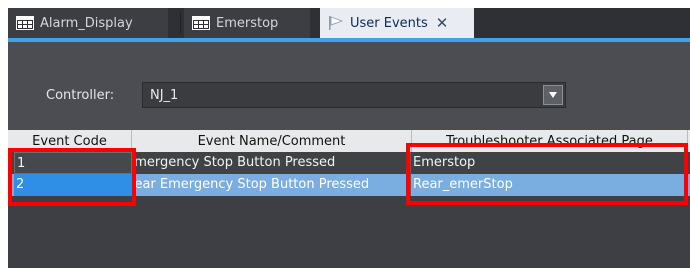 Image resolution: width=690 pixels, height=268 pixels. Describe the element at coordinates (80, 95) in the screenshot. I see `controller-label: Controller:` at that location.